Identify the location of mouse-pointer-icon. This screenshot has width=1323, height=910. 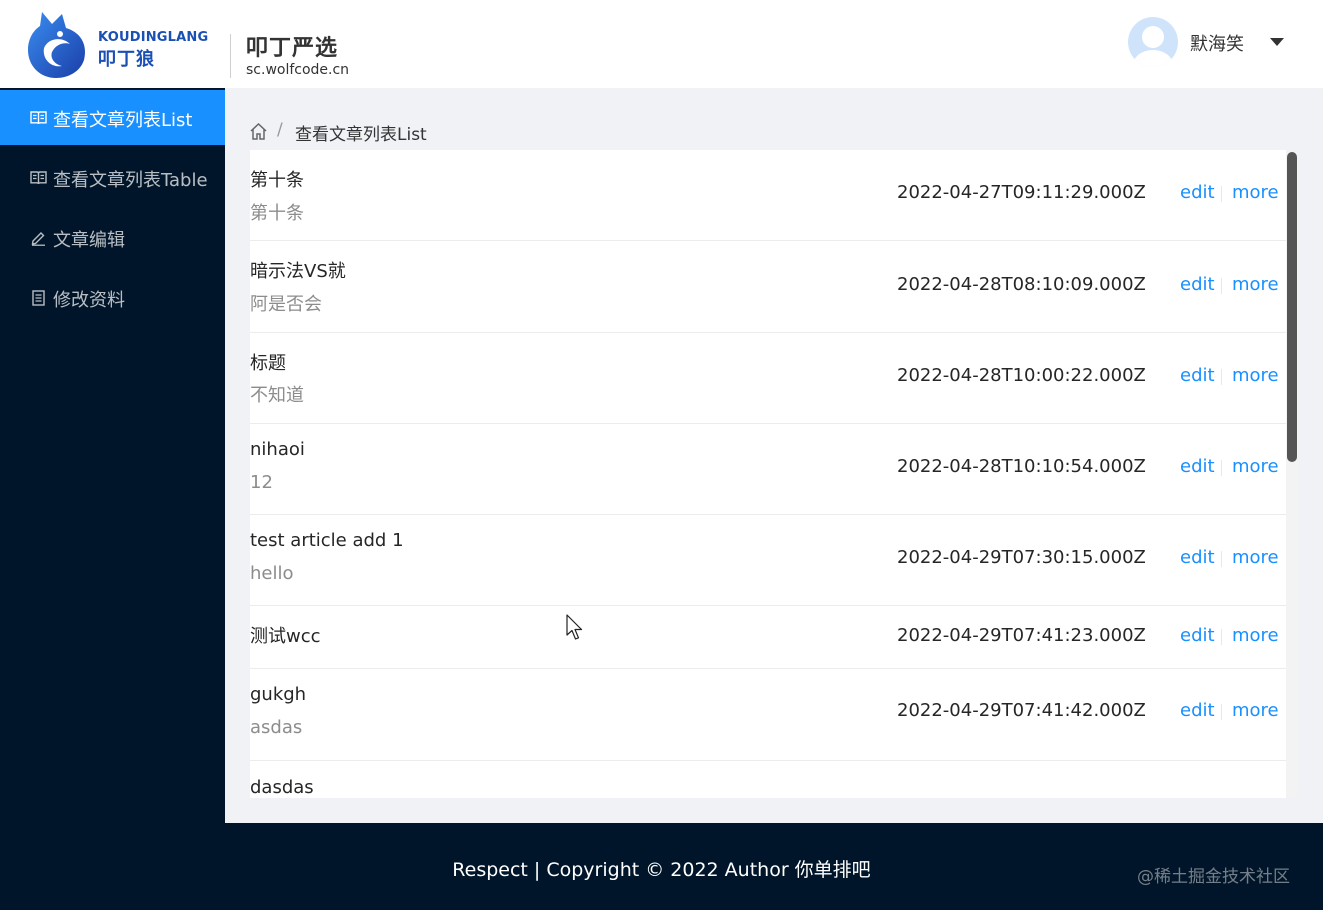
(574, 627).